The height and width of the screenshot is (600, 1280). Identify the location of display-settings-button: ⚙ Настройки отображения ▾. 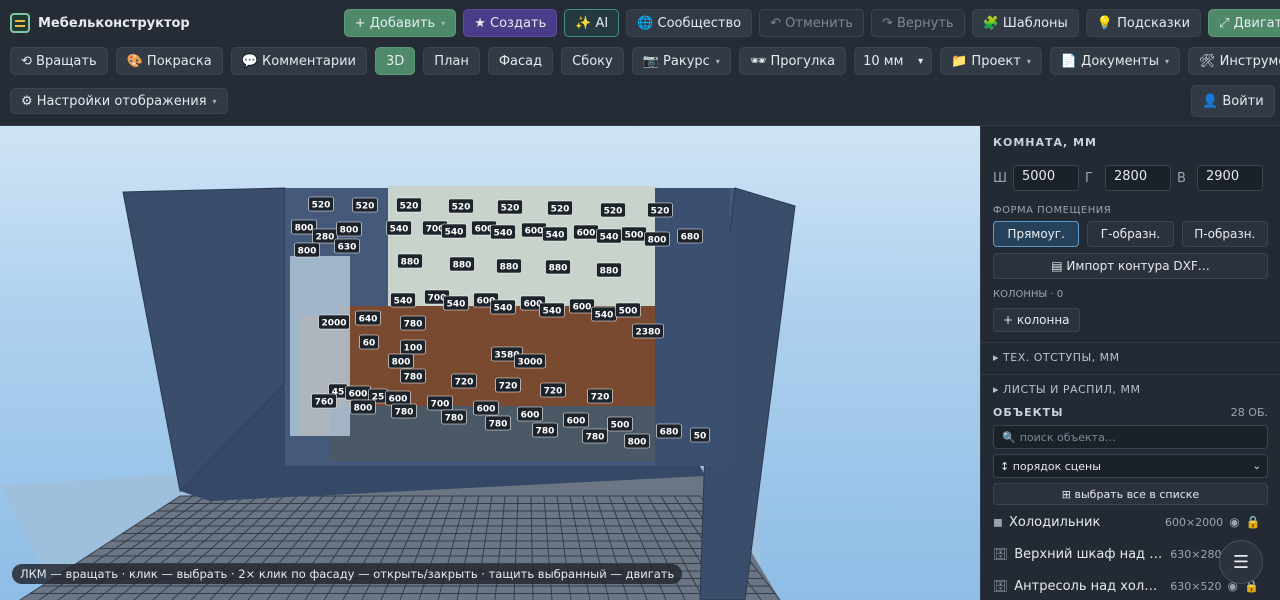
(119, 101).